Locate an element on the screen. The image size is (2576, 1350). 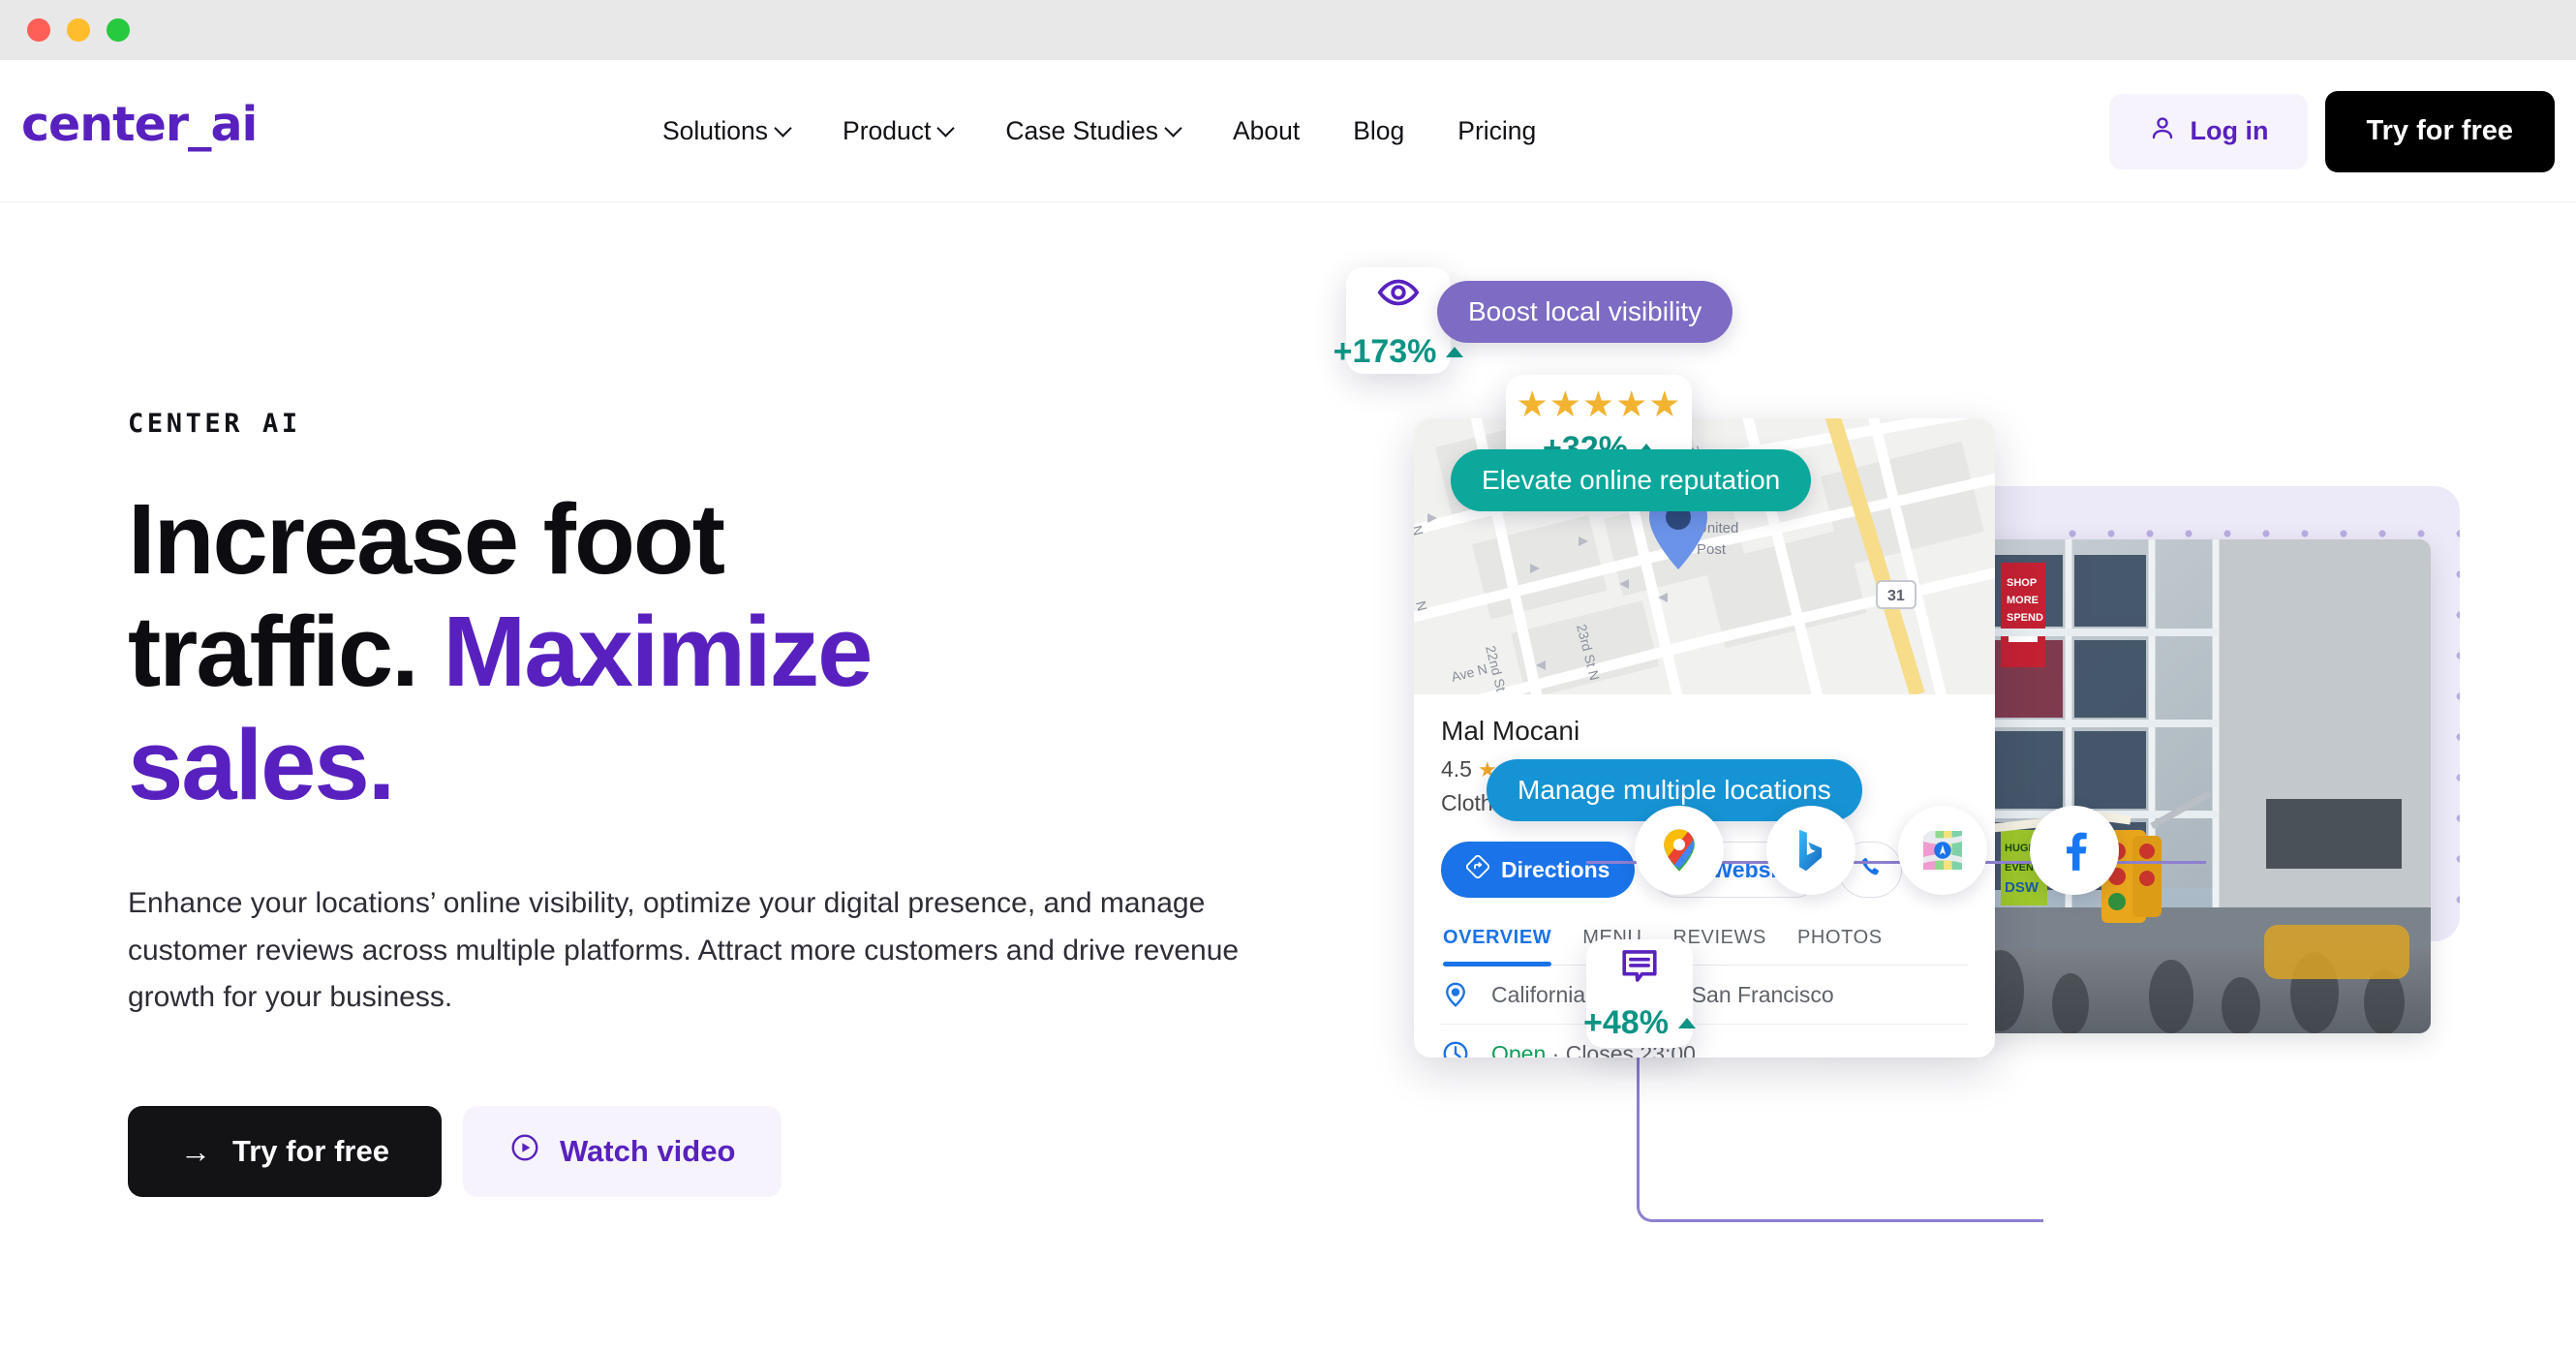
decorative-frame-line is located at coordinates (1840, 1130).